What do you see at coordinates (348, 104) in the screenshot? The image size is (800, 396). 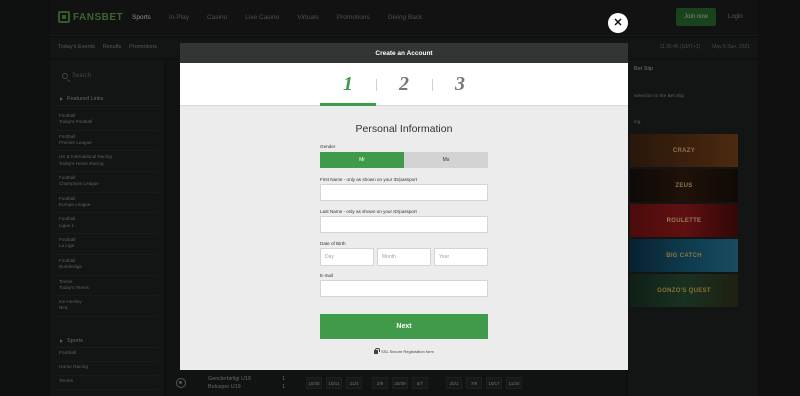 I see `active-step-underline` at bounding box center [348, 104].